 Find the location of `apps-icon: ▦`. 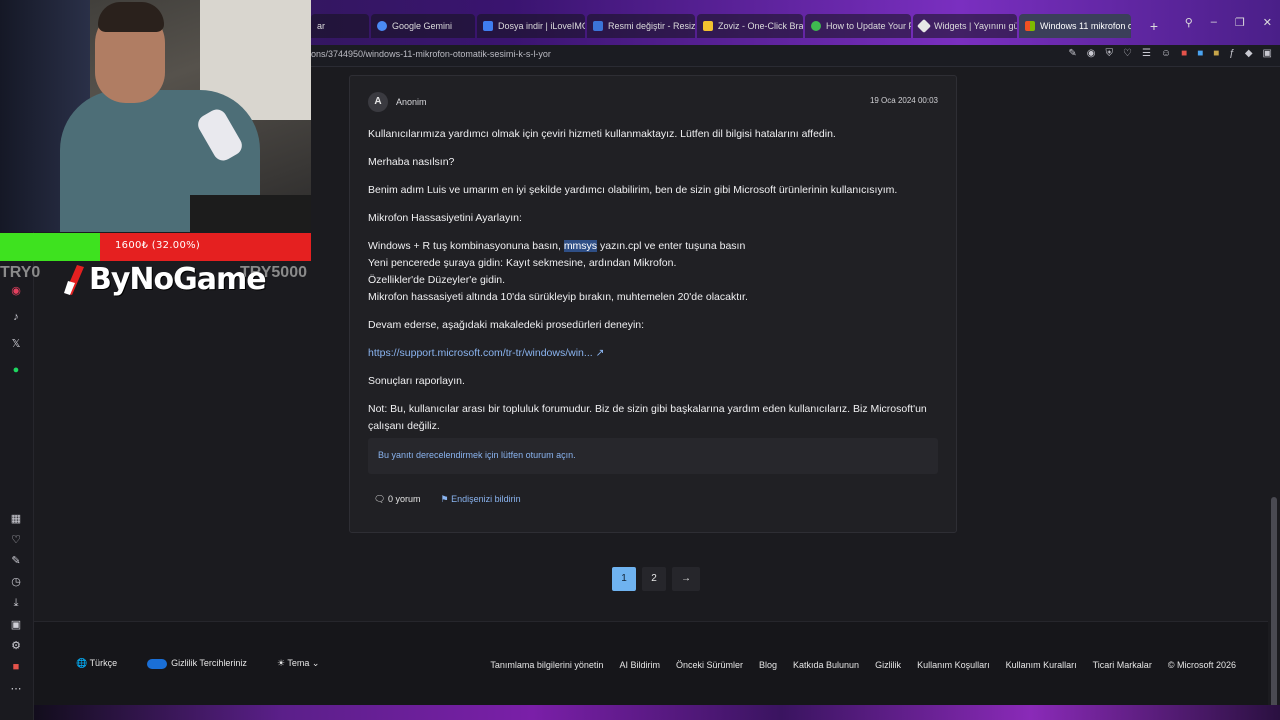

apps-icon: ▦ is located at coordinates (16, 519).